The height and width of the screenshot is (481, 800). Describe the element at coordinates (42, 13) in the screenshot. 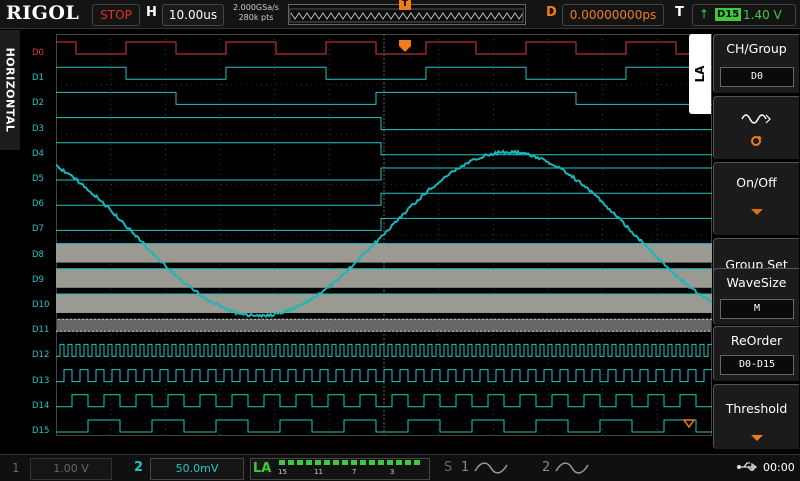

I see `brand-logo: RIGOL` at that location.